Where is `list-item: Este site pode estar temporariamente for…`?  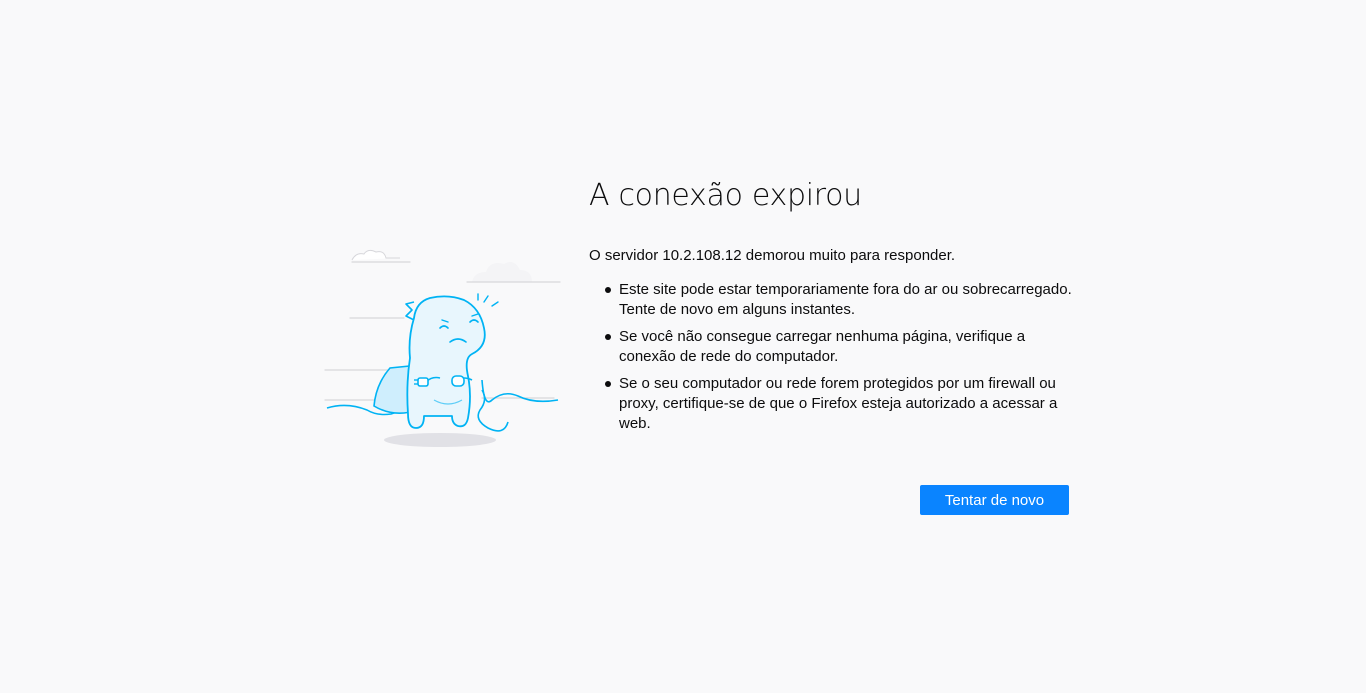 list-item: Este site pode estar temporariamente for… is located at coordinates (842, 300).